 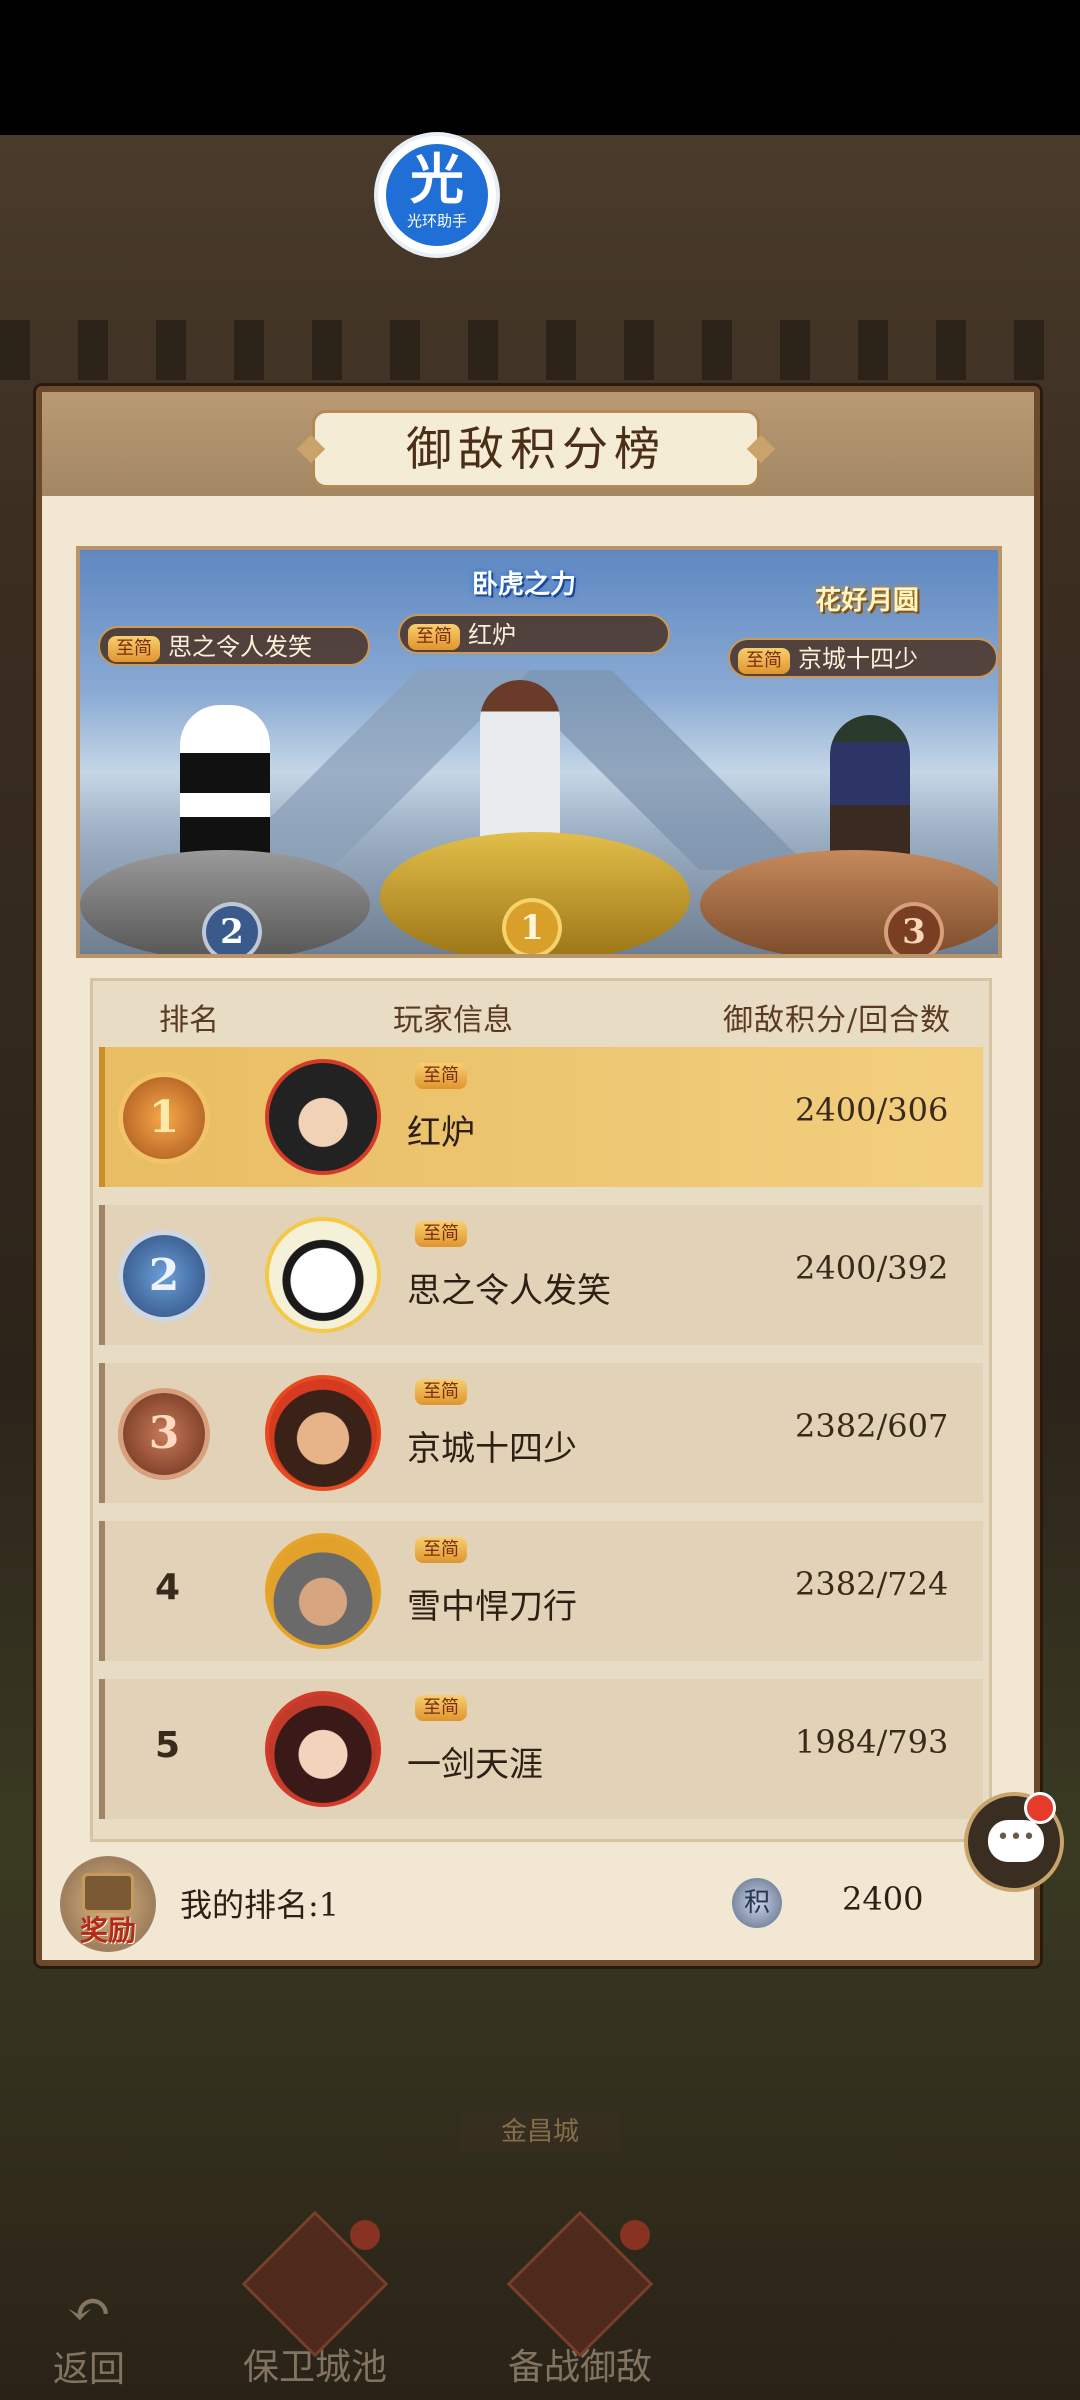 I want to click on podium-third-tag: 至简 京城十四少, so click(x=863, y=658).